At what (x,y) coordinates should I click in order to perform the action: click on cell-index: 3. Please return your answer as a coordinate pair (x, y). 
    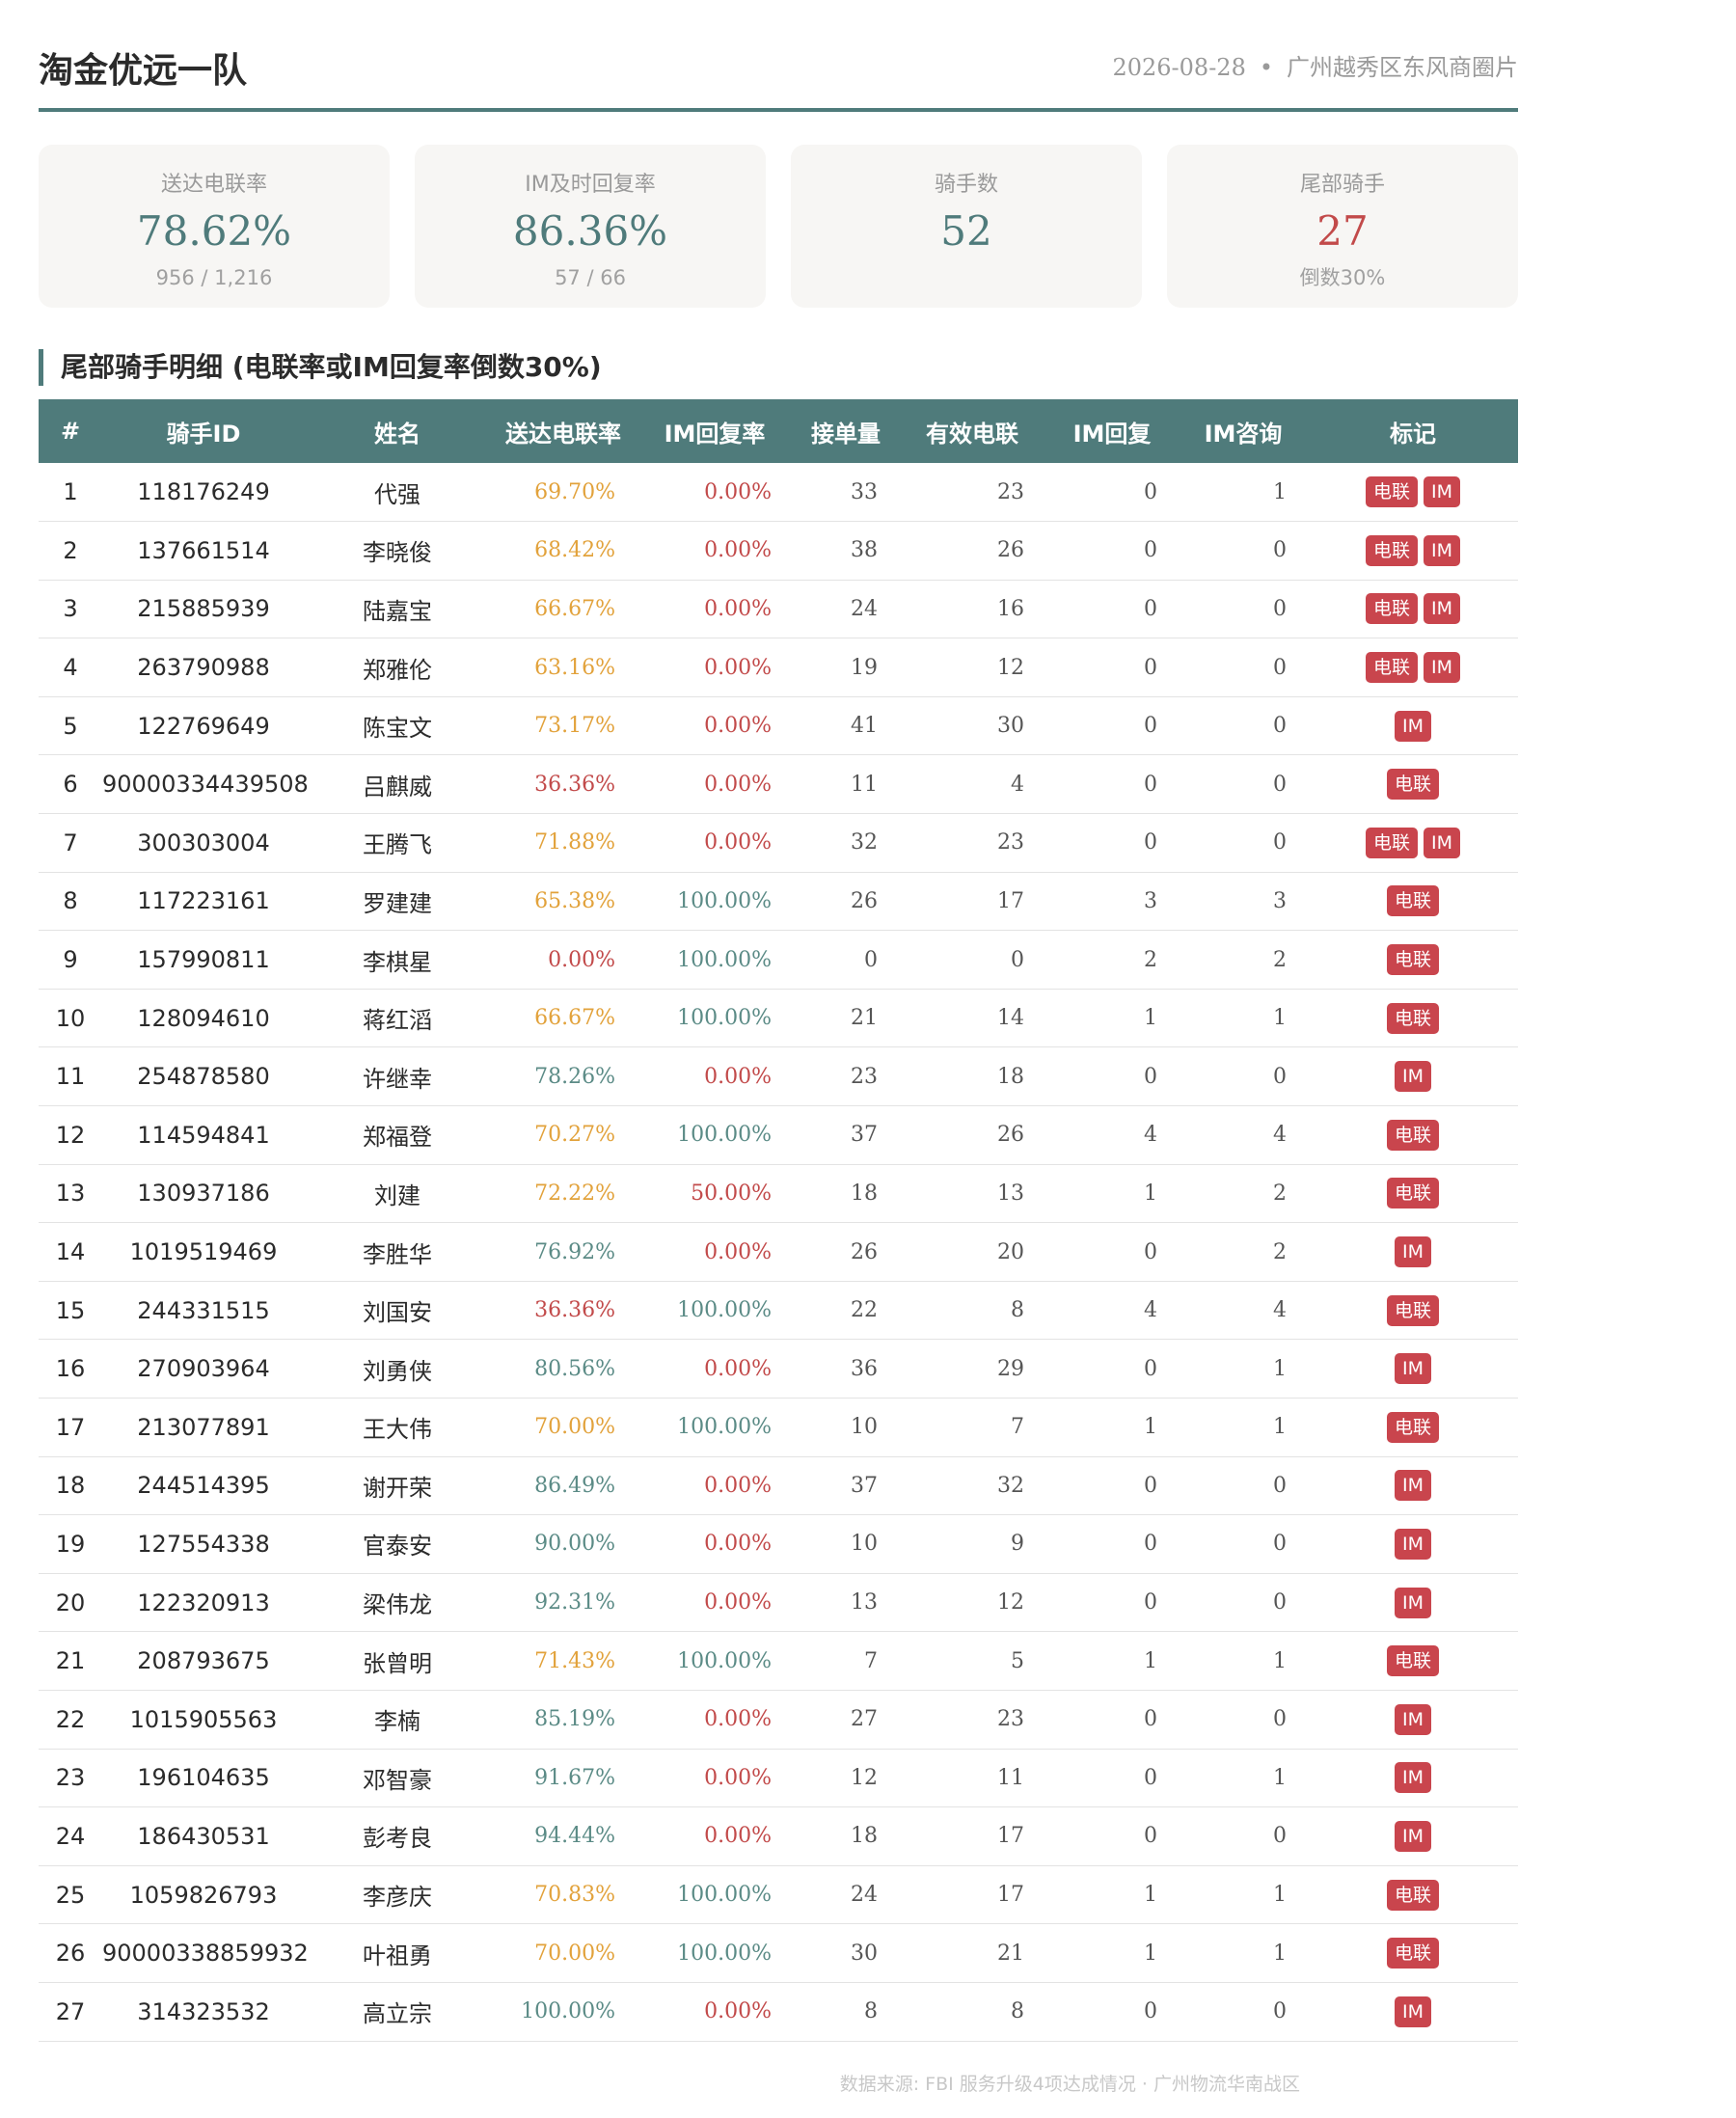
    Looking at the image, I should click on (71, 609).